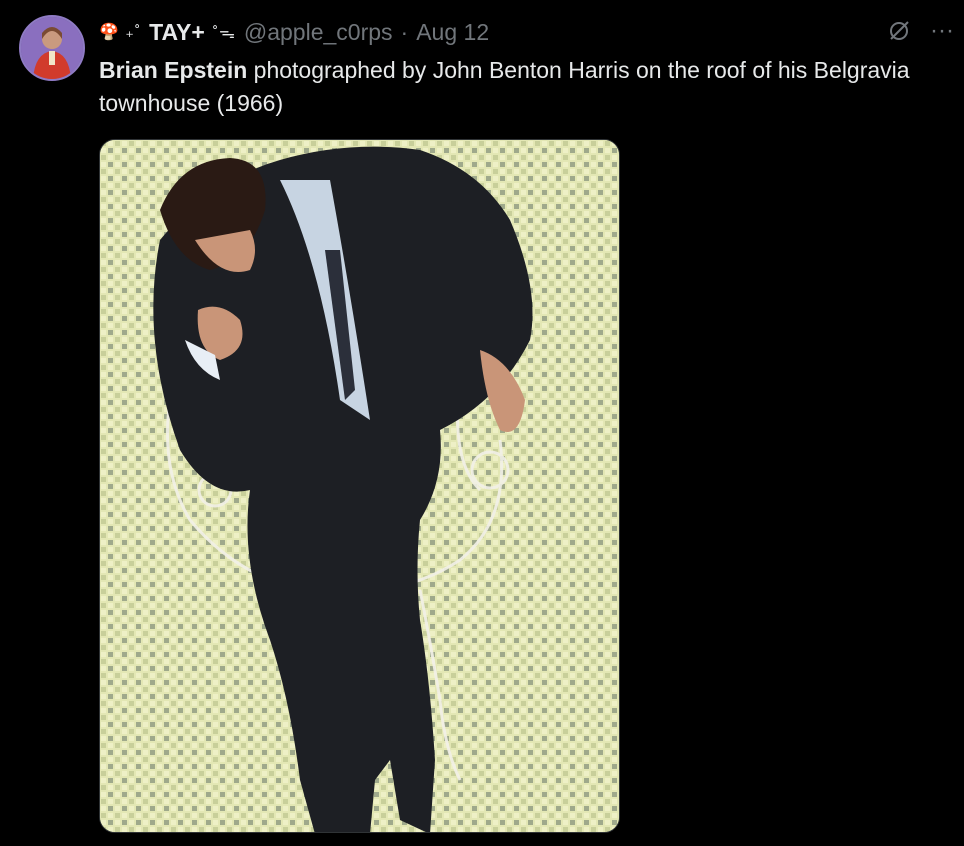 Image resolution: width=964 pixels, height=846 pixels. What do you see at coordinates (942, 31) in the screenshot?
I see `more-icon: ···` at bounding box center [942, 31].